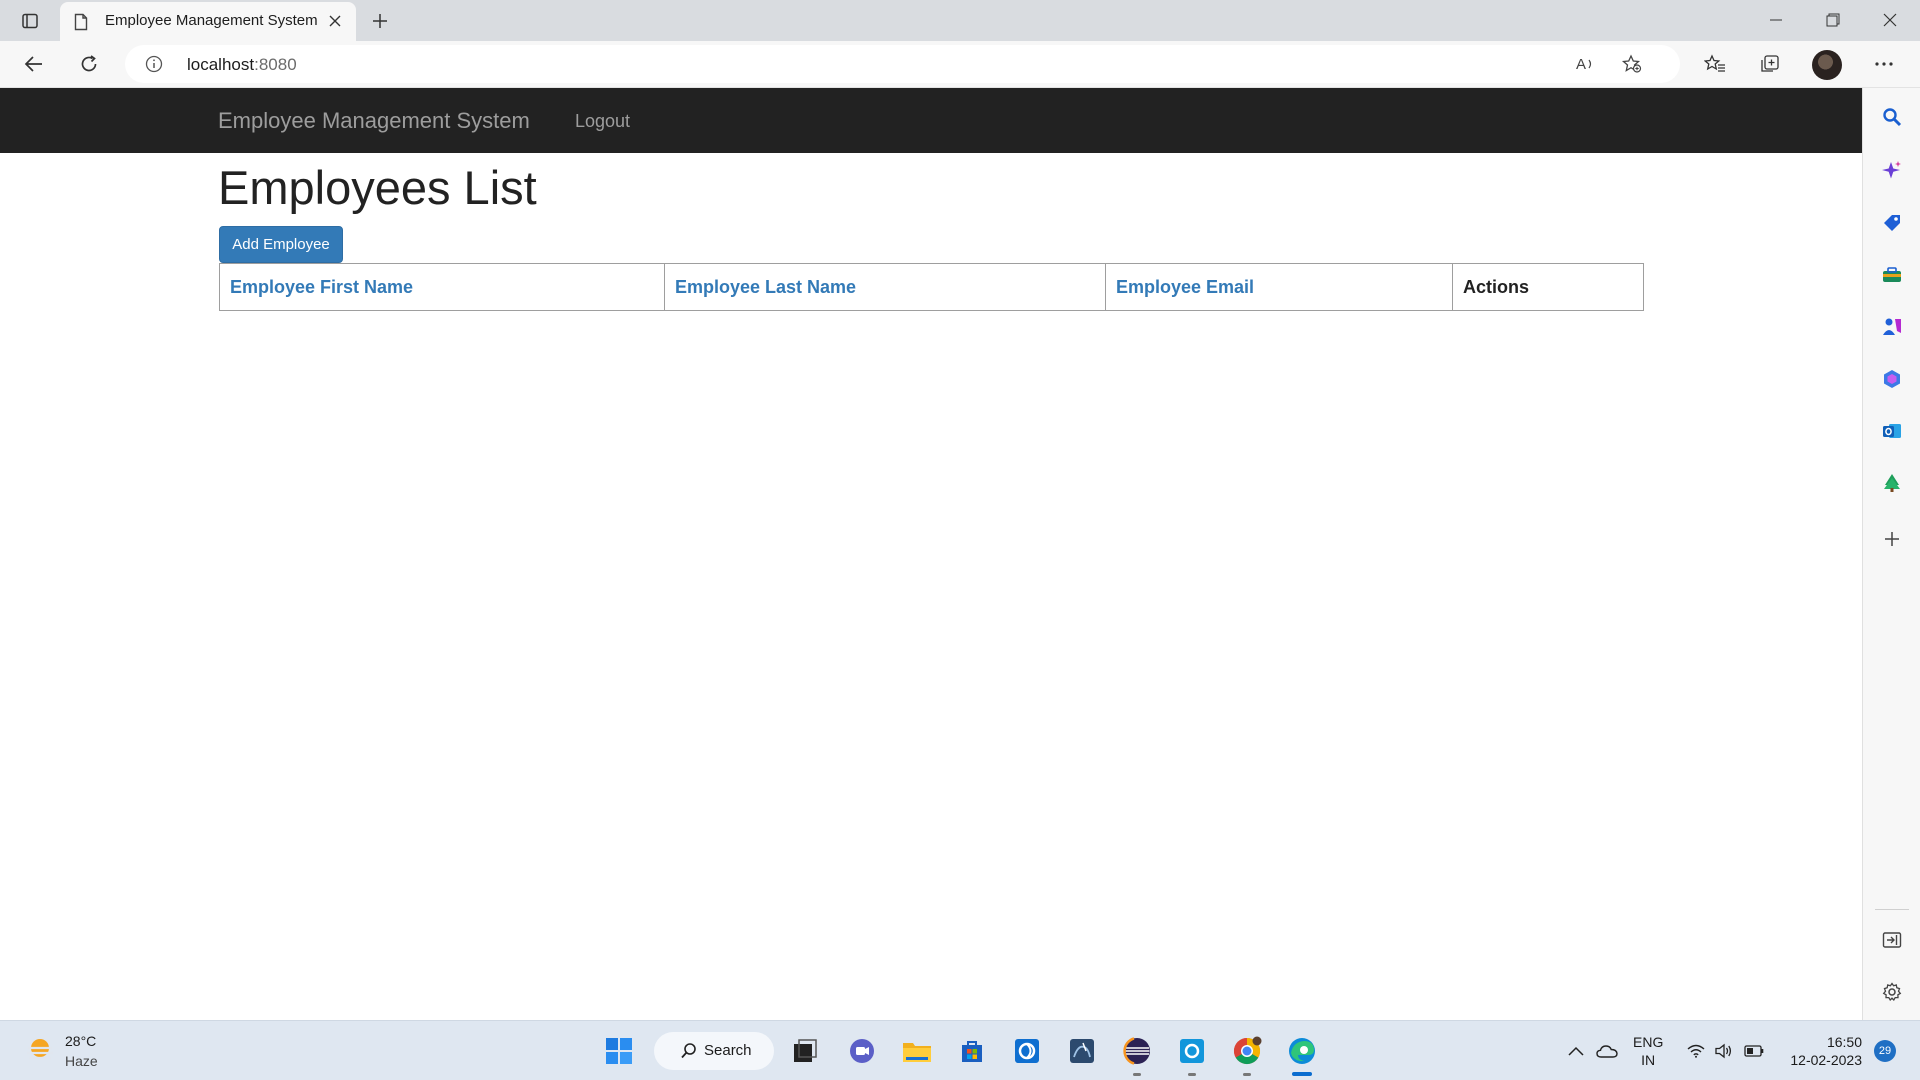  Describe the element at coordinates (1279, 287) in the screenshot. I see `header-email: Employee Email` at that location.